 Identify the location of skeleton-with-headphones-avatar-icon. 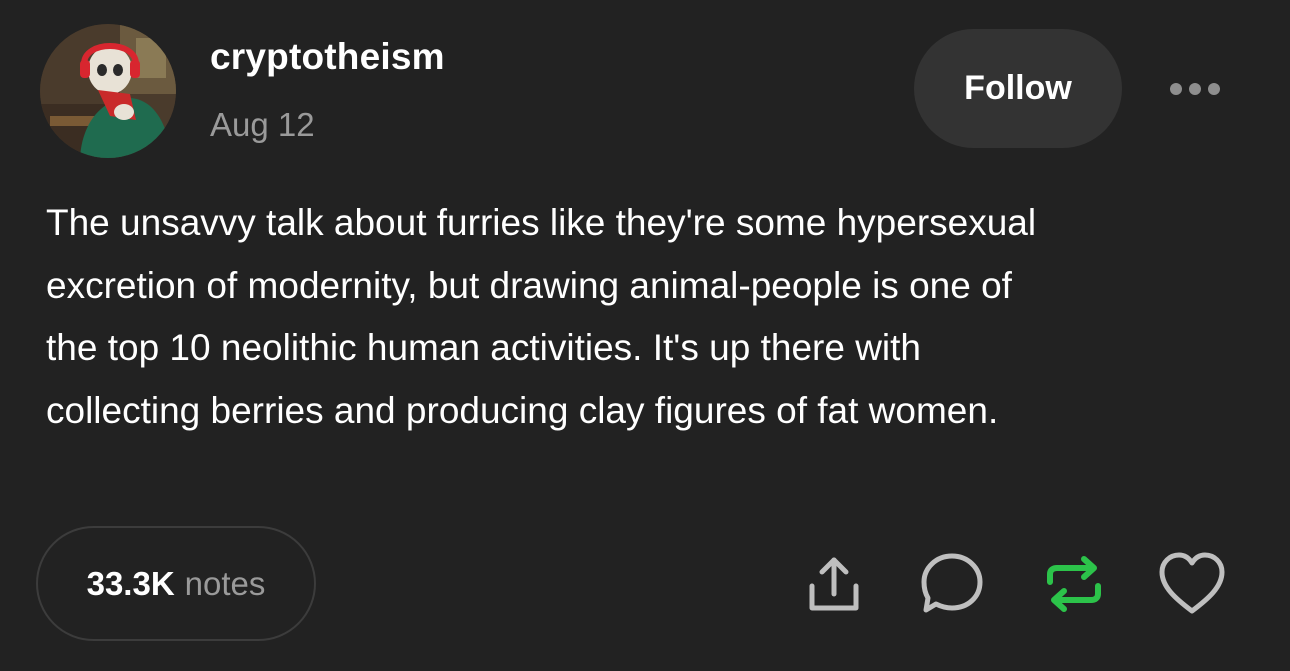
(108, 91).